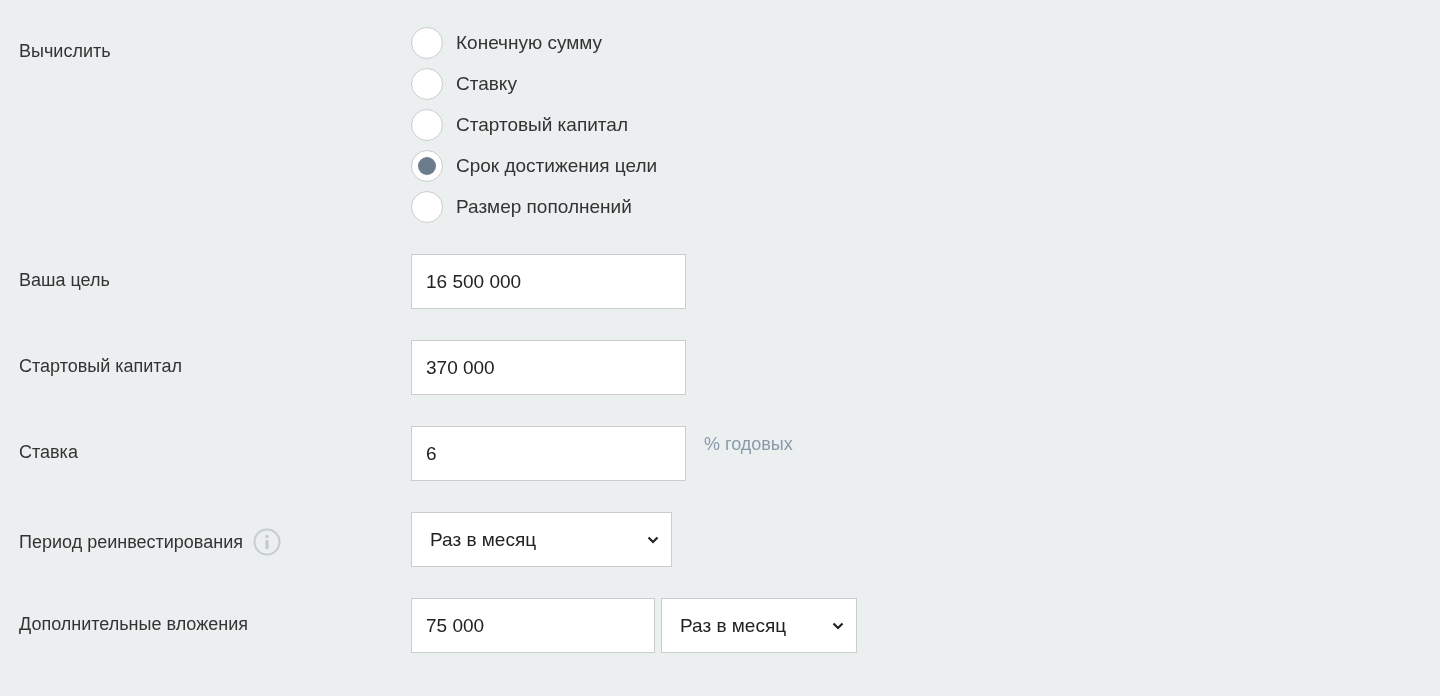 The image size is (1440, 696). What do you see at coordinates (534, 166) in the screenshot?
I see `radio-option: Срок достижения цели` at bounding box center [534, 166].